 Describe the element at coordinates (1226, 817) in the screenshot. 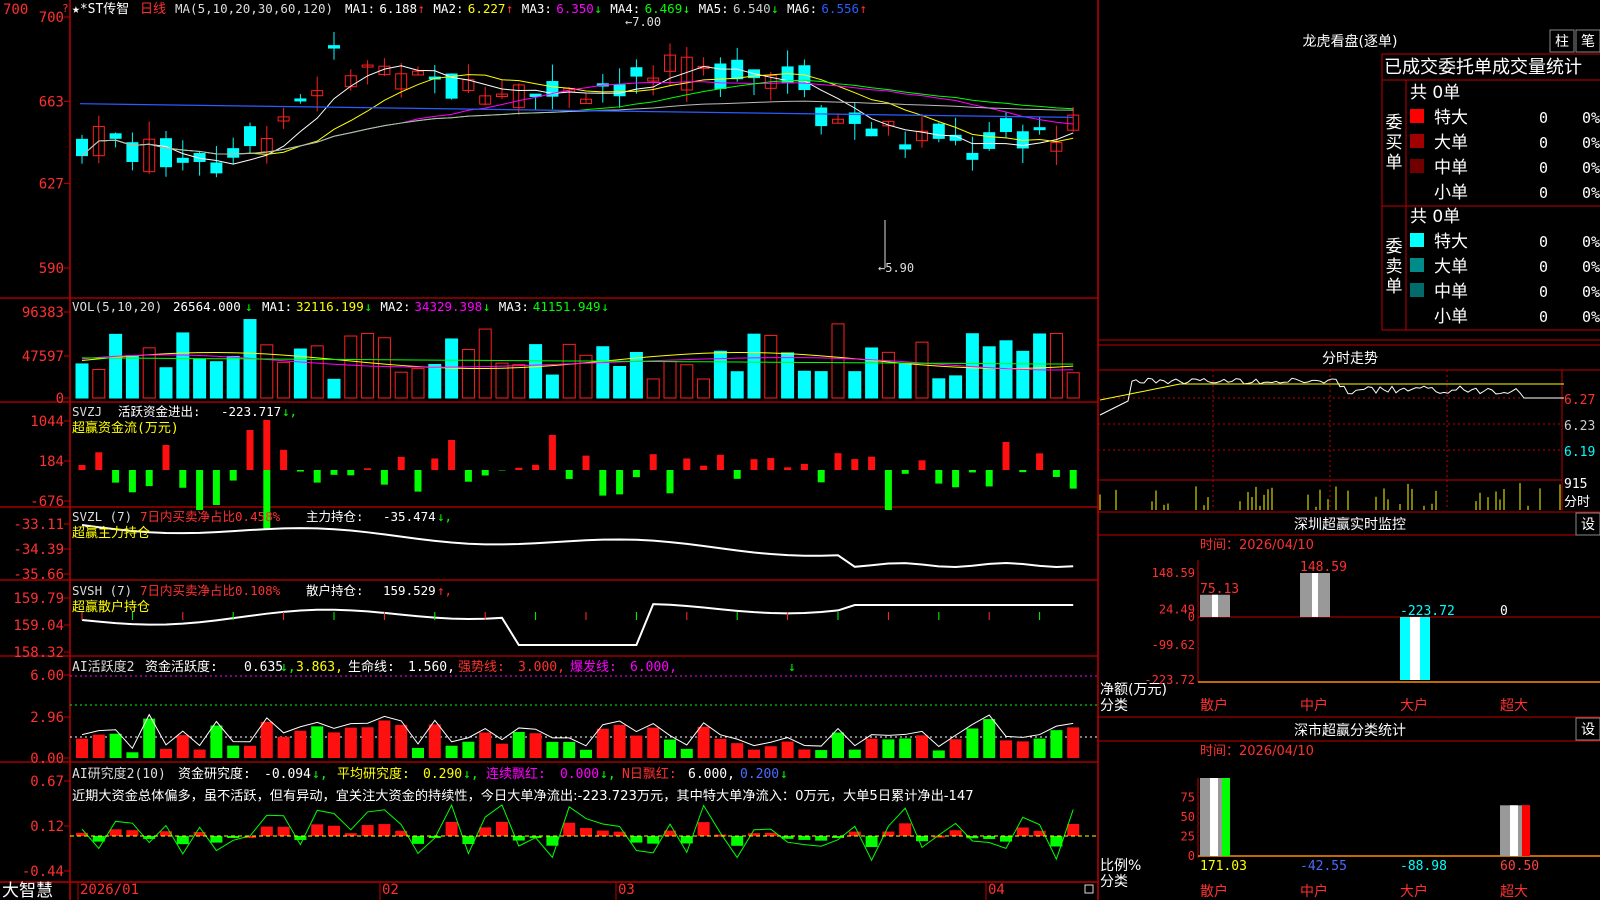

I see `stat-bar-accent` at that location.